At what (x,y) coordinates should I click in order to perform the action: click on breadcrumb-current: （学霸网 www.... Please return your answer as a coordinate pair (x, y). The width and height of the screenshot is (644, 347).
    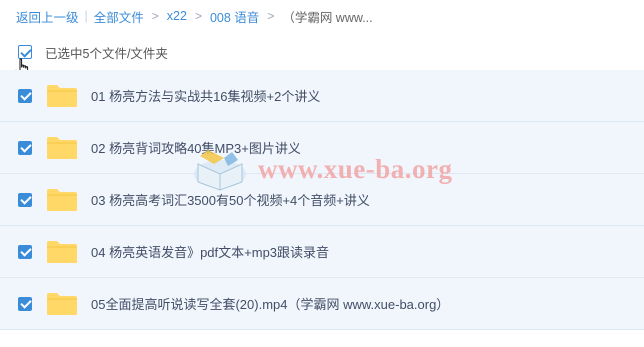
    Looking at the image, I should click on (327, 17).